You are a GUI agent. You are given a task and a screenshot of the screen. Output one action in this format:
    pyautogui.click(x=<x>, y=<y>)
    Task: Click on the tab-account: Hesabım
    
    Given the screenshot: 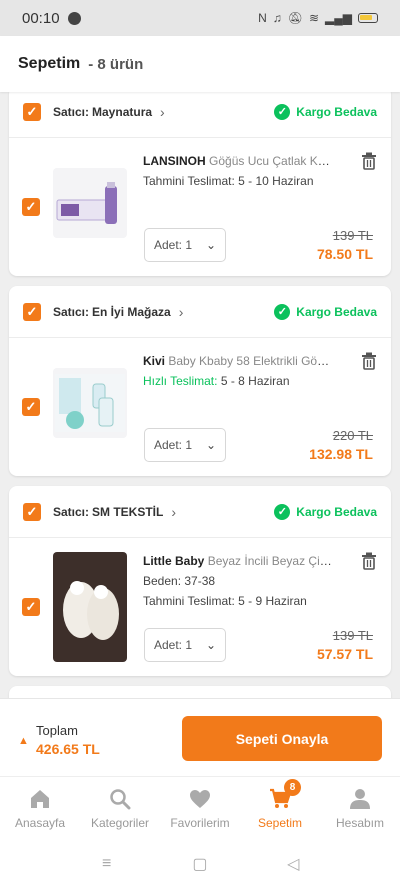 What is the action you would take?
    pyautogui.click(x=360, y=808)
    